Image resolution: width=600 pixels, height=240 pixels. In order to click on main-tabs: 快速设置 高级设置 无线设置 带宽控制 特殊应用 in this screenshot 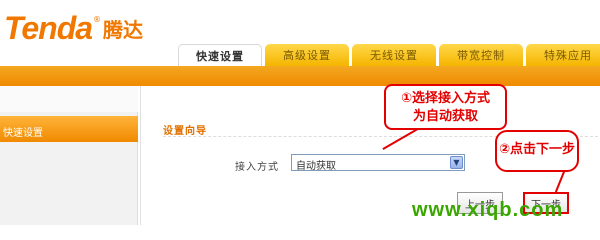, I will do `click(389, 55)`.